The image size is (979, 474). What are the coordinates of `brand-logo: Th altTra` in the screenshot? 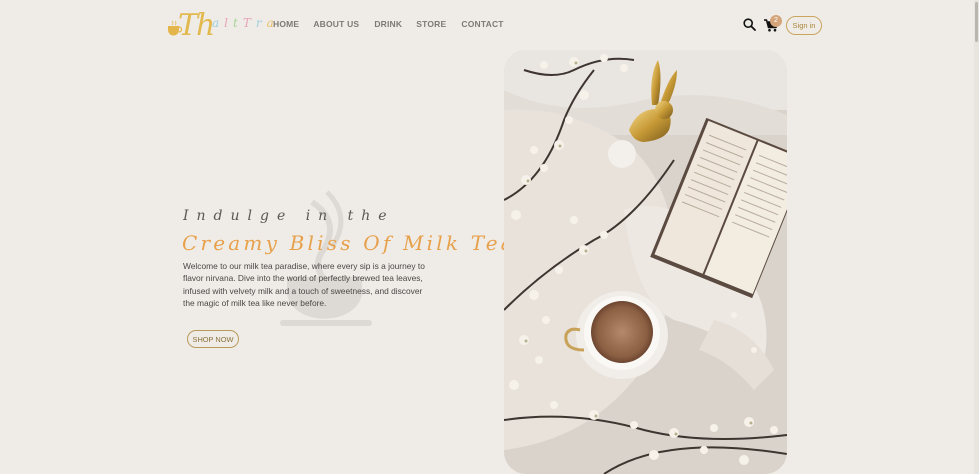 It's located at (220, 26).